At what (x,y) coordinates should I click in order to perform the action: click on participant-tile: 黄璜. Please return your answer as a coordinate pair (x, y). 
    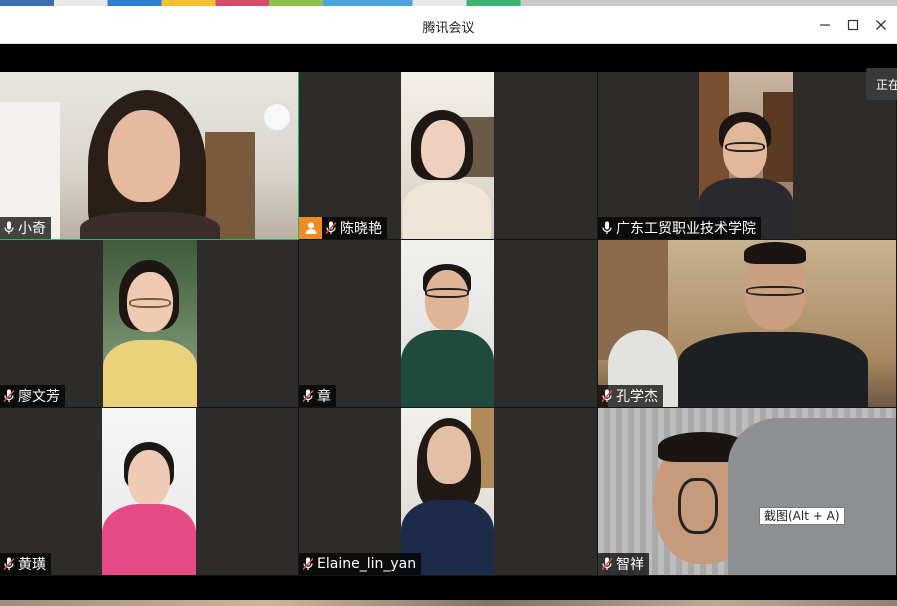
    Looking at the image, I should click on (149, 492).